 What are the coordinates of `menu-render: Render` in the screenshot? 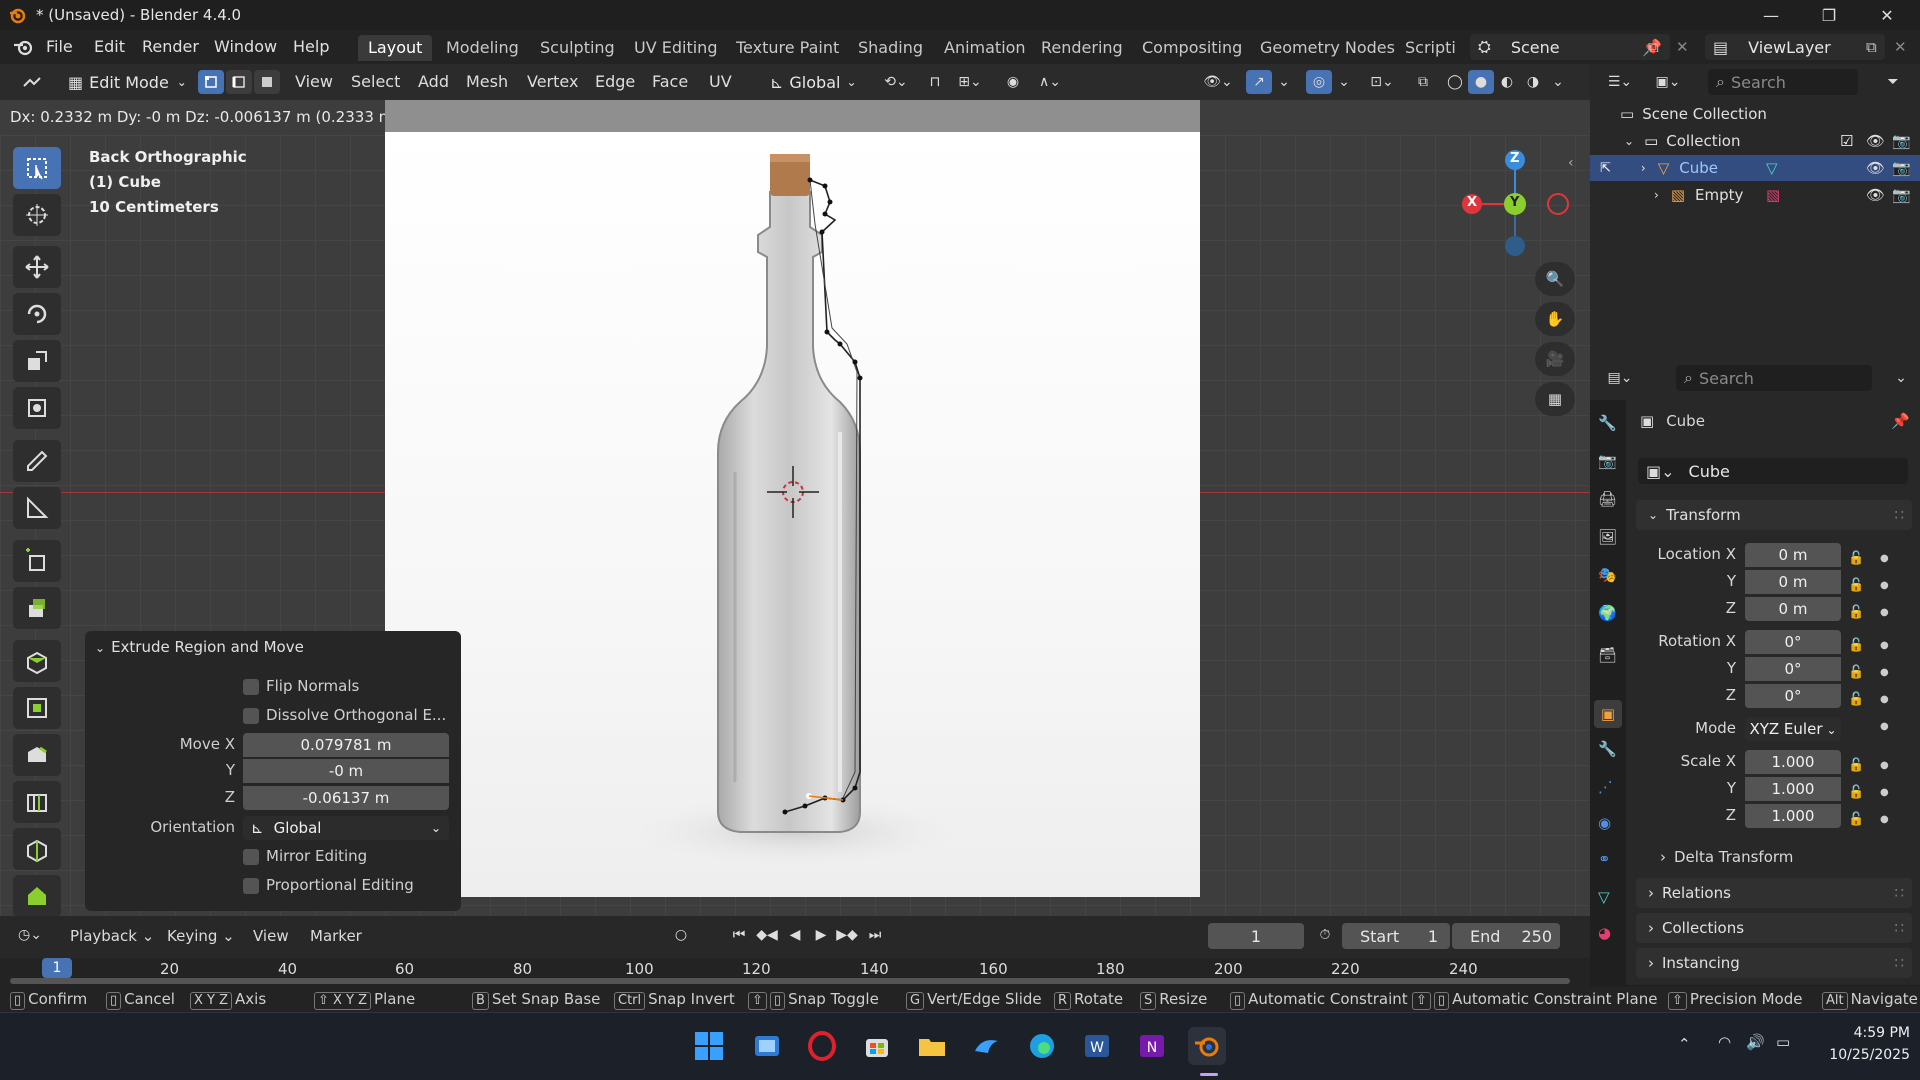 It's located at (170, 46).